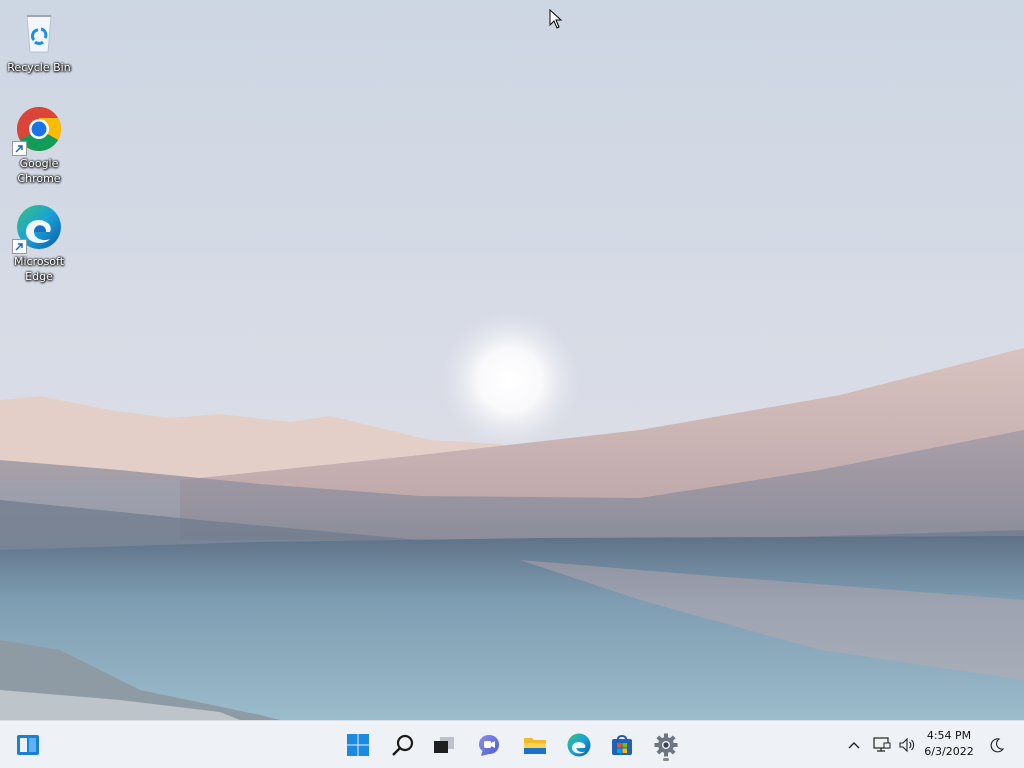 The image size is (1024, 768). Describe the element at coordinates (39, 269) in the screenshot. I see `desktop-icon-label: Microsoft Edge` at that location.